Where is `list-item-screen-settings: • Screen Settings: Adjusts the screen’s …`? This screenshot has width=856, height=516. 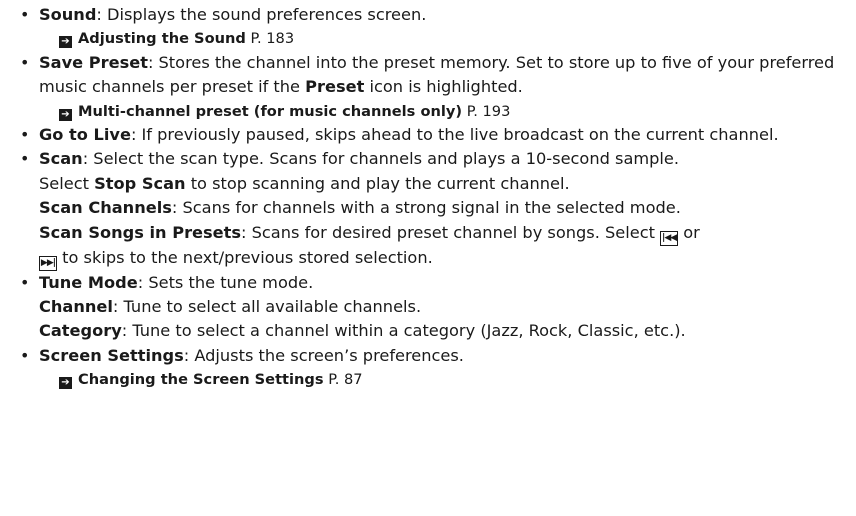 list-item-screen-settings: • Screen Settings: Adjusts the screen’s … is located at coordinates (435, 368).